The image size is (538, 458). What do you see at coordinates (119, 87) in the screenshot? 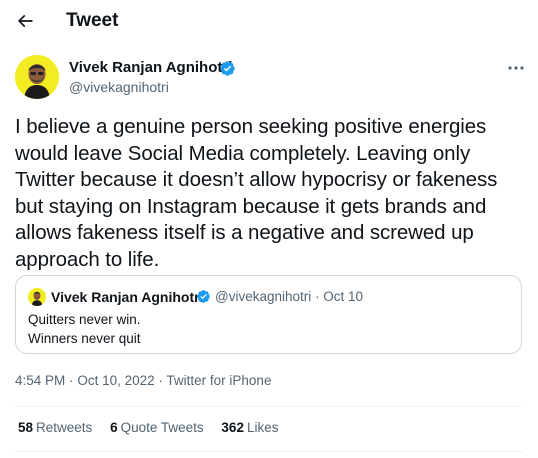
I see `author-handle: @vivekagnihotri` at bounding box center [119, 87].